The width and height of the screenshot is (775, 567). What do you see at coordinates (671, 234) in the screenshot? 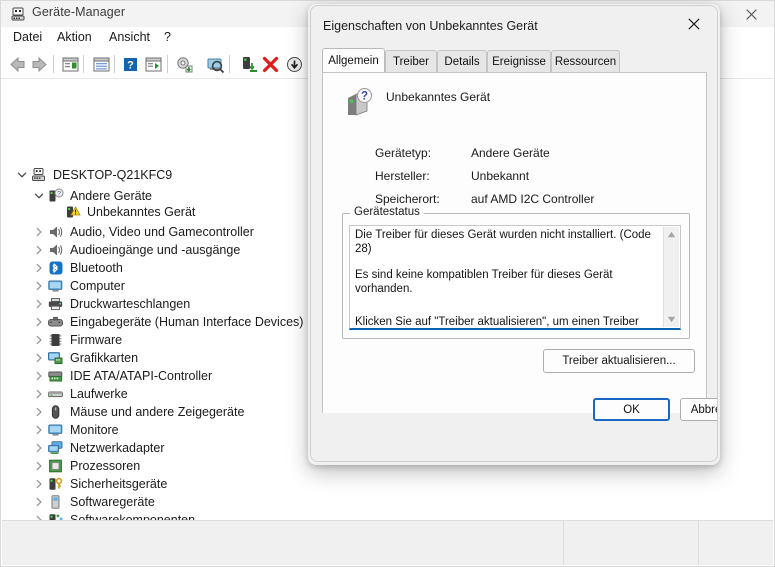
I see `triangle-up-icon` at bounding box center [671, 234].